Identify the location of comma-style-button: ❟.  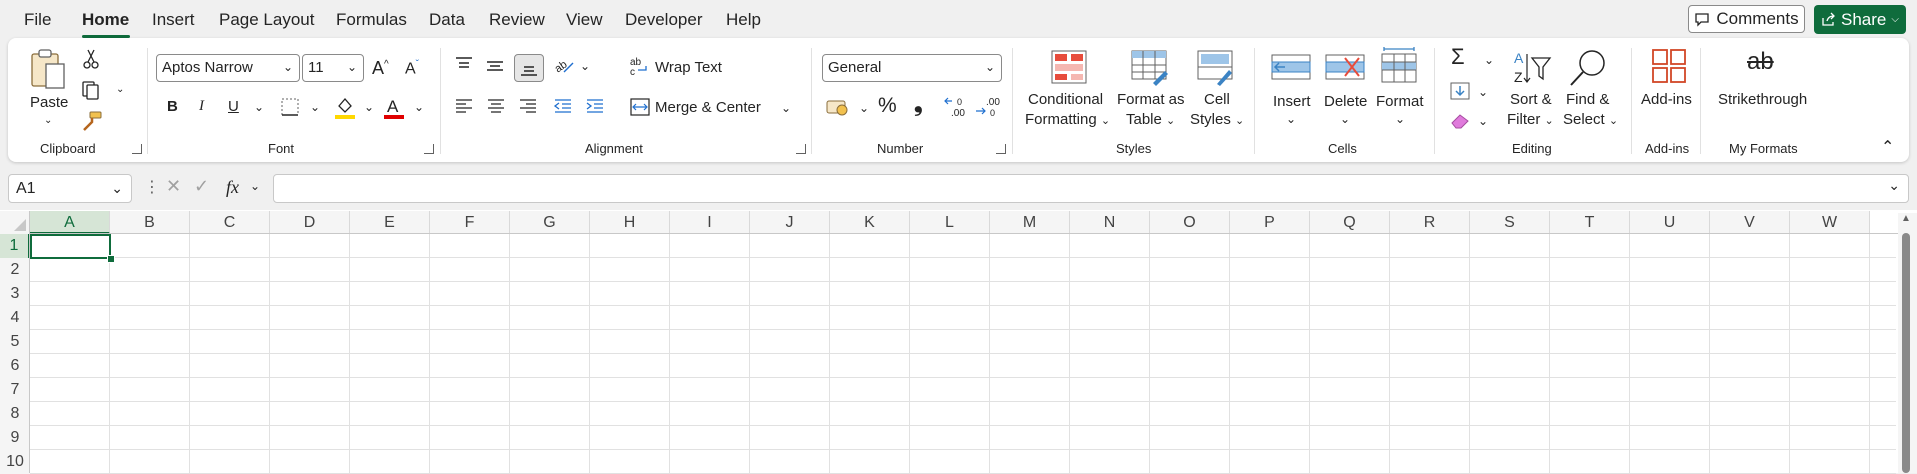
(918, 104).